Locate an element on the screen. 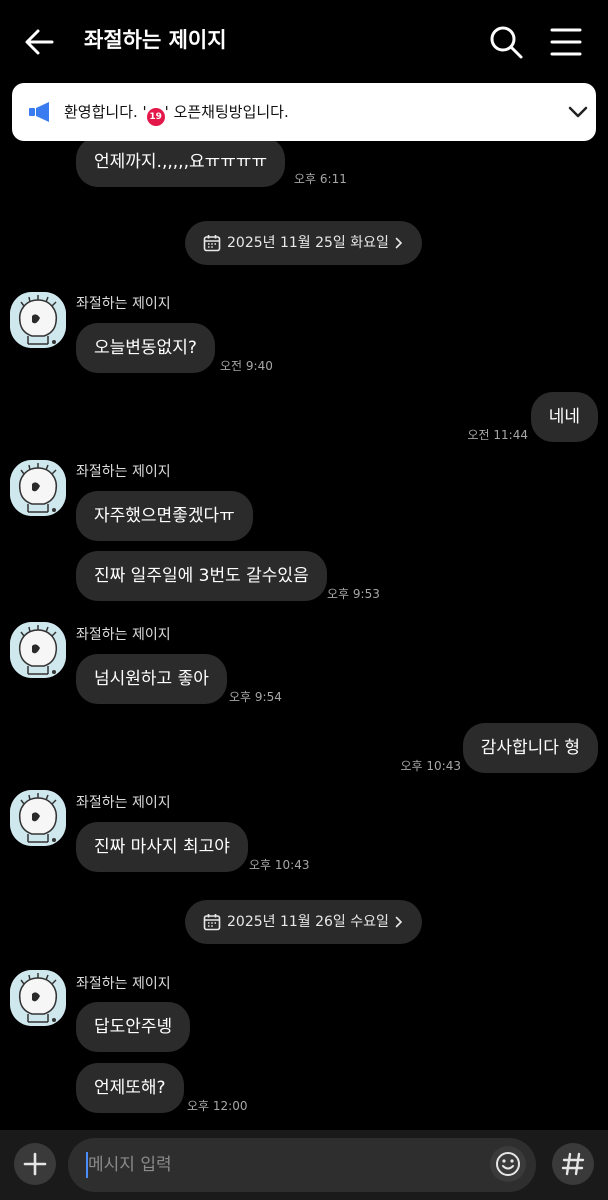  my-message-bubble: 감사합니다 형 is located at coordinates (530, 748).